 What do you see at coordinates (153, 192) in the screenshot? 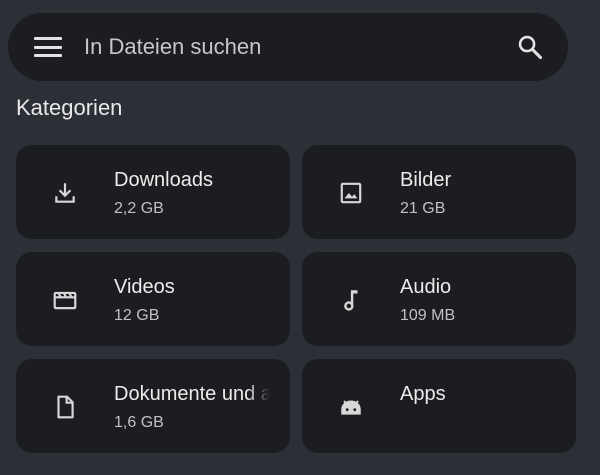
I see `category-card-downloads: Downloads 2,2 GB` at bounding box center [153, 192].